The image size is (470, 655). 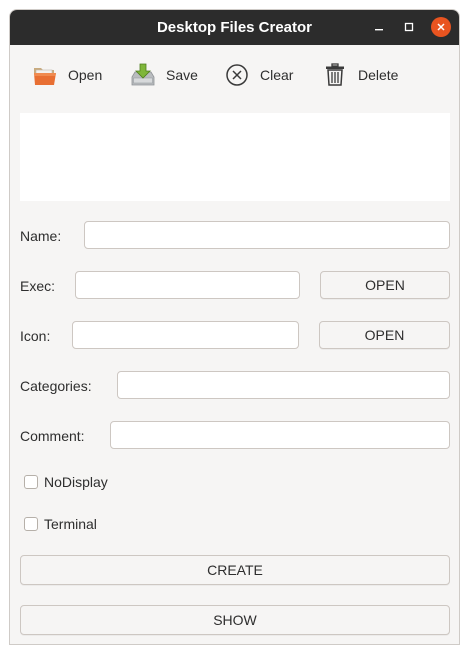 What do you see at coordinates (45, 75) in the screenshot?
I see `folder-open-icon` at bounding box center [45, 75].